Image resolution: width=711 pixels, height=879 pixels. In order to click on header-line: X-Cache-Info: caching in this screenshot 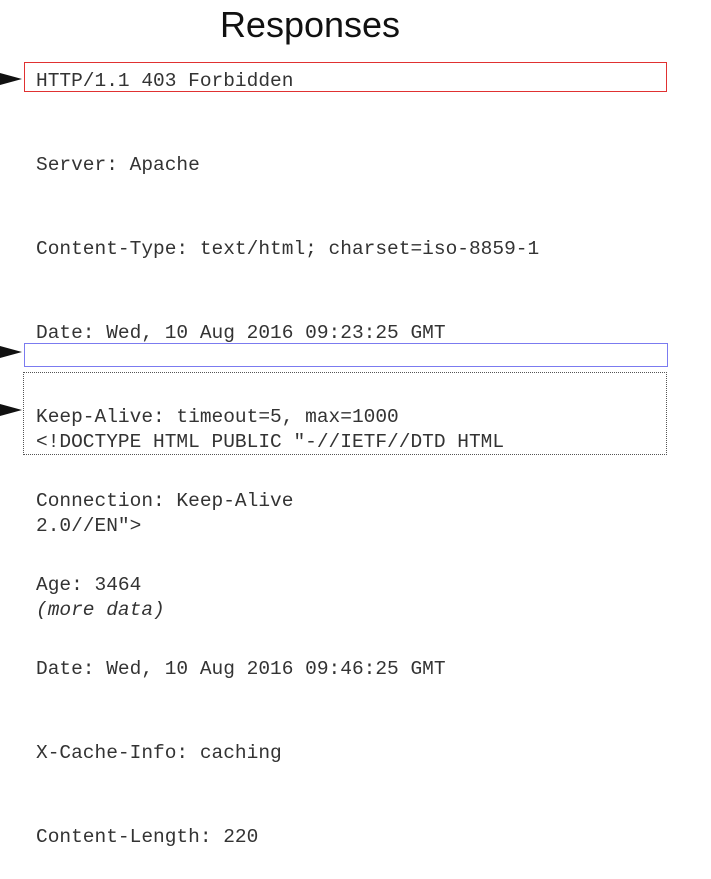, I will do `click(159, 753)`.